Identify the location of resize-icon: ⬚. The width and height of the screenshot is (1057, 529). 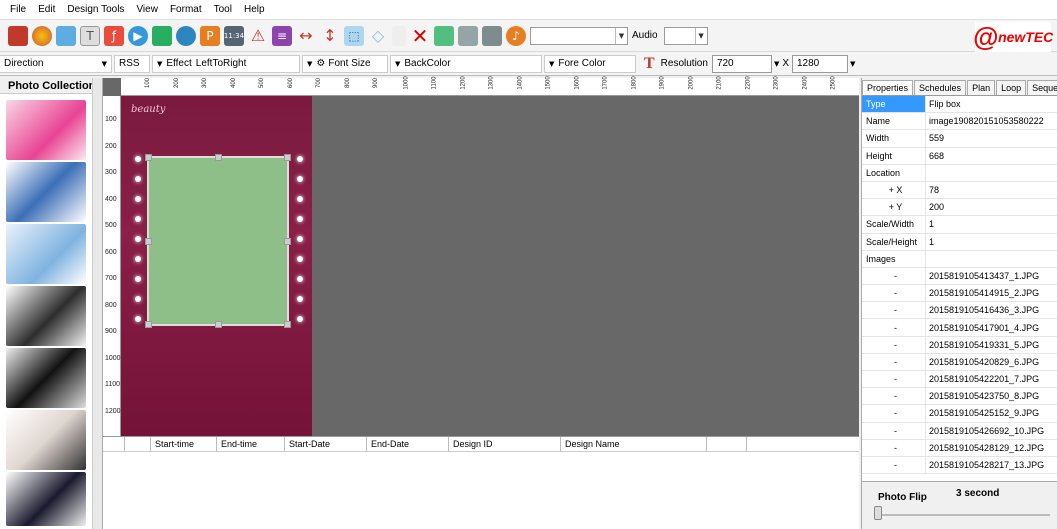
(354, 35).